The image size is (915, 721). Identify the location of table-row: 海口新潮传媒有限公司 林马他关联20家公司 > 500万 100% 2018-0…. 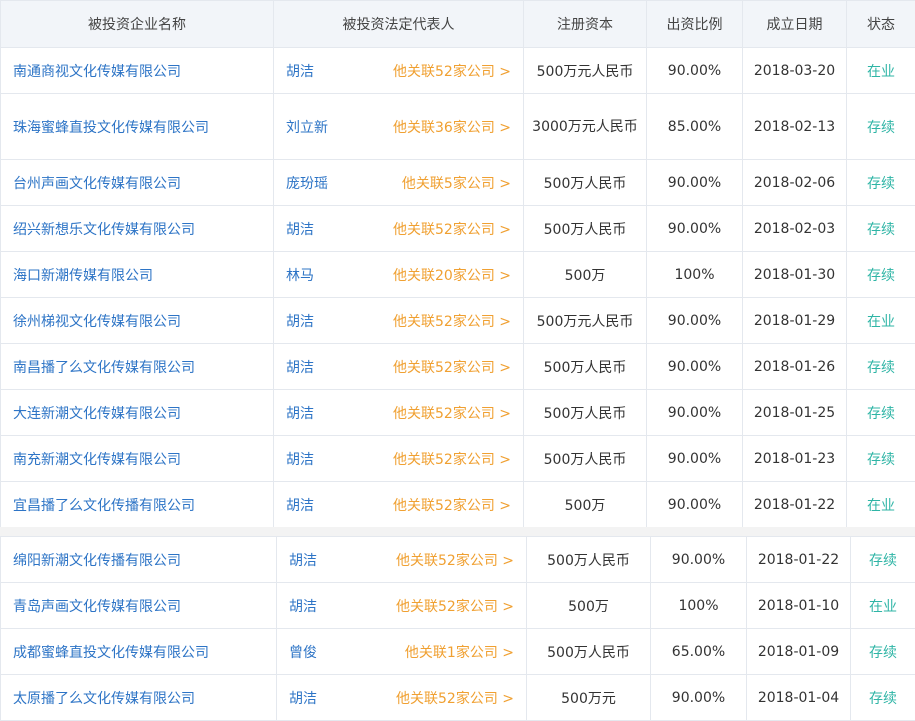
(458, 275).